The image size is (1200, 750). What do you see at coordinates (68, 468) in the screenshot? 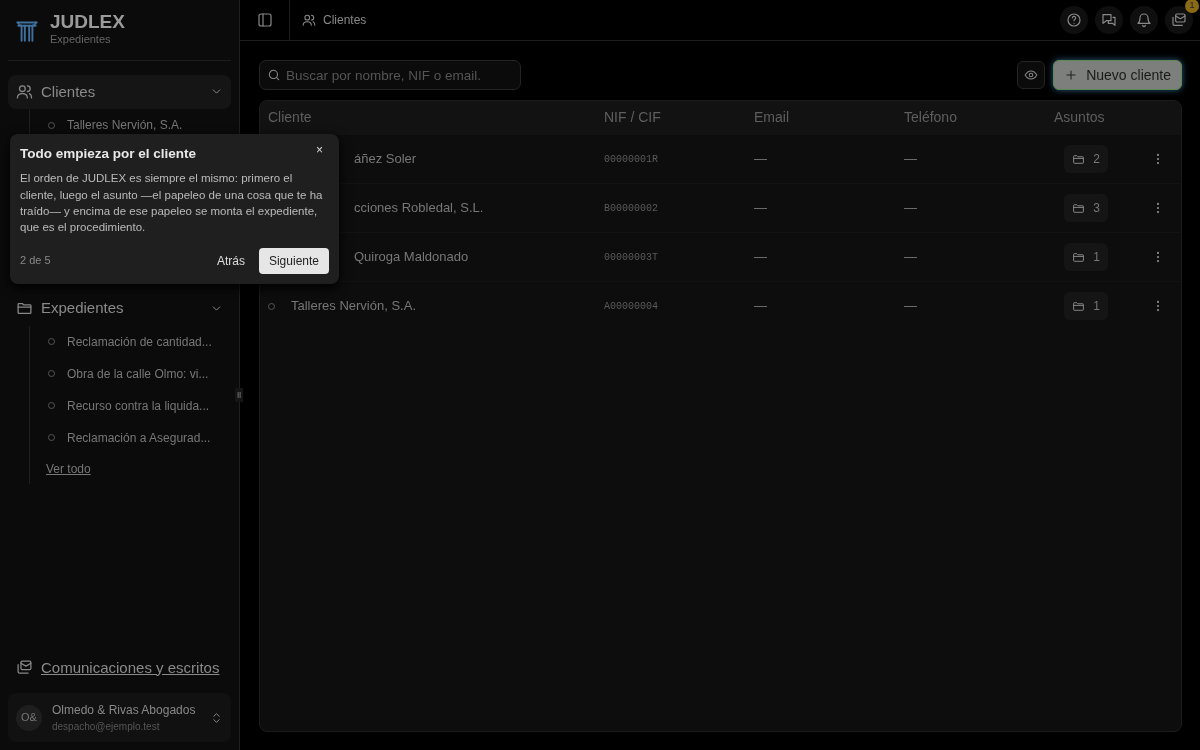
I see `see-all-link: Ver todo` at bounding box center [68, 468].